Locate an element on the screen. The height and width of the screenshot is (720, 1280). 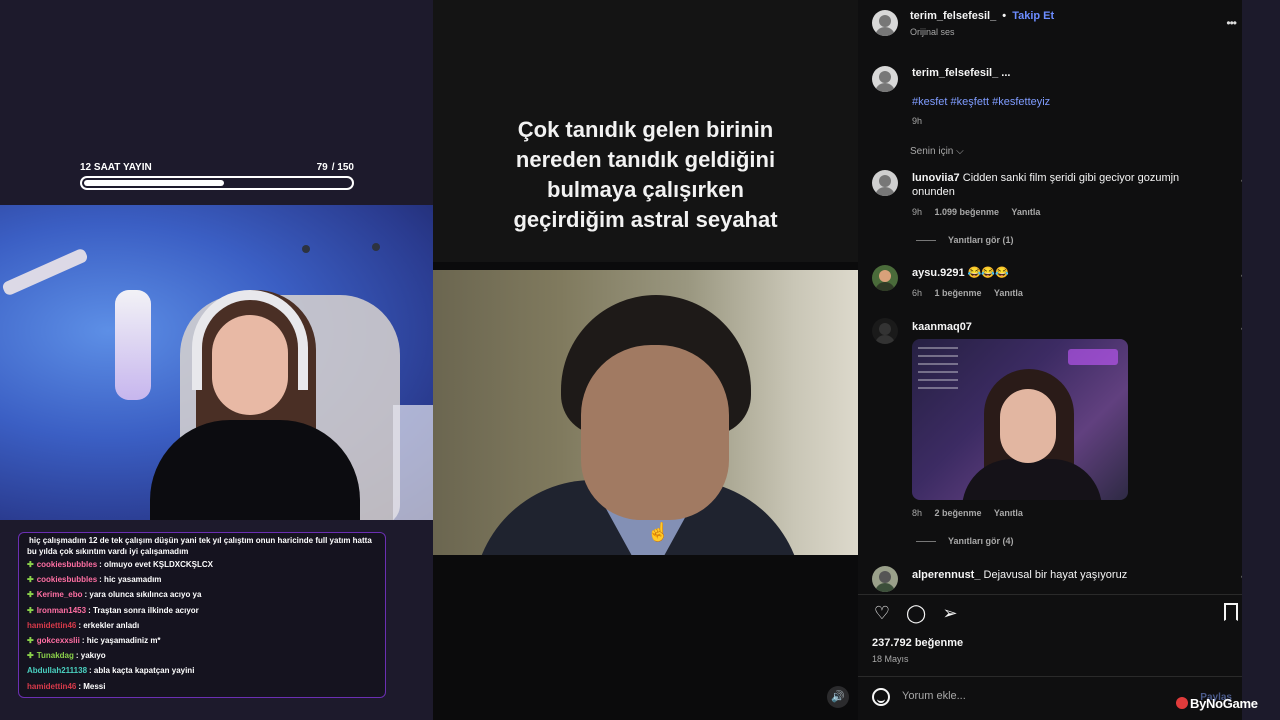
comment-input is located at coordinates (1042, 696).